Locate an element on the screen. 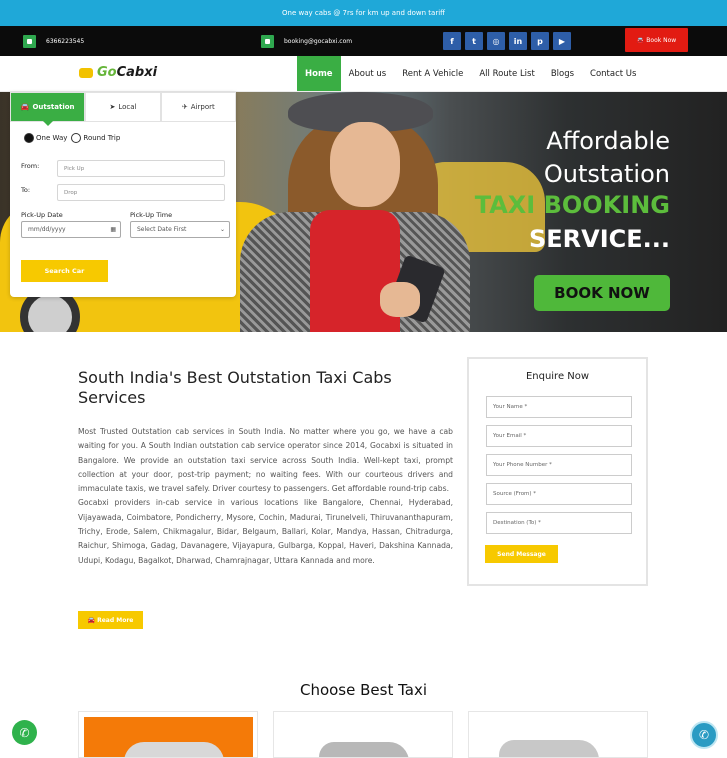 The height and width of the screenshot is (758, 727). hero-headline-line2: Outstation is located at coordinates (606, 174).